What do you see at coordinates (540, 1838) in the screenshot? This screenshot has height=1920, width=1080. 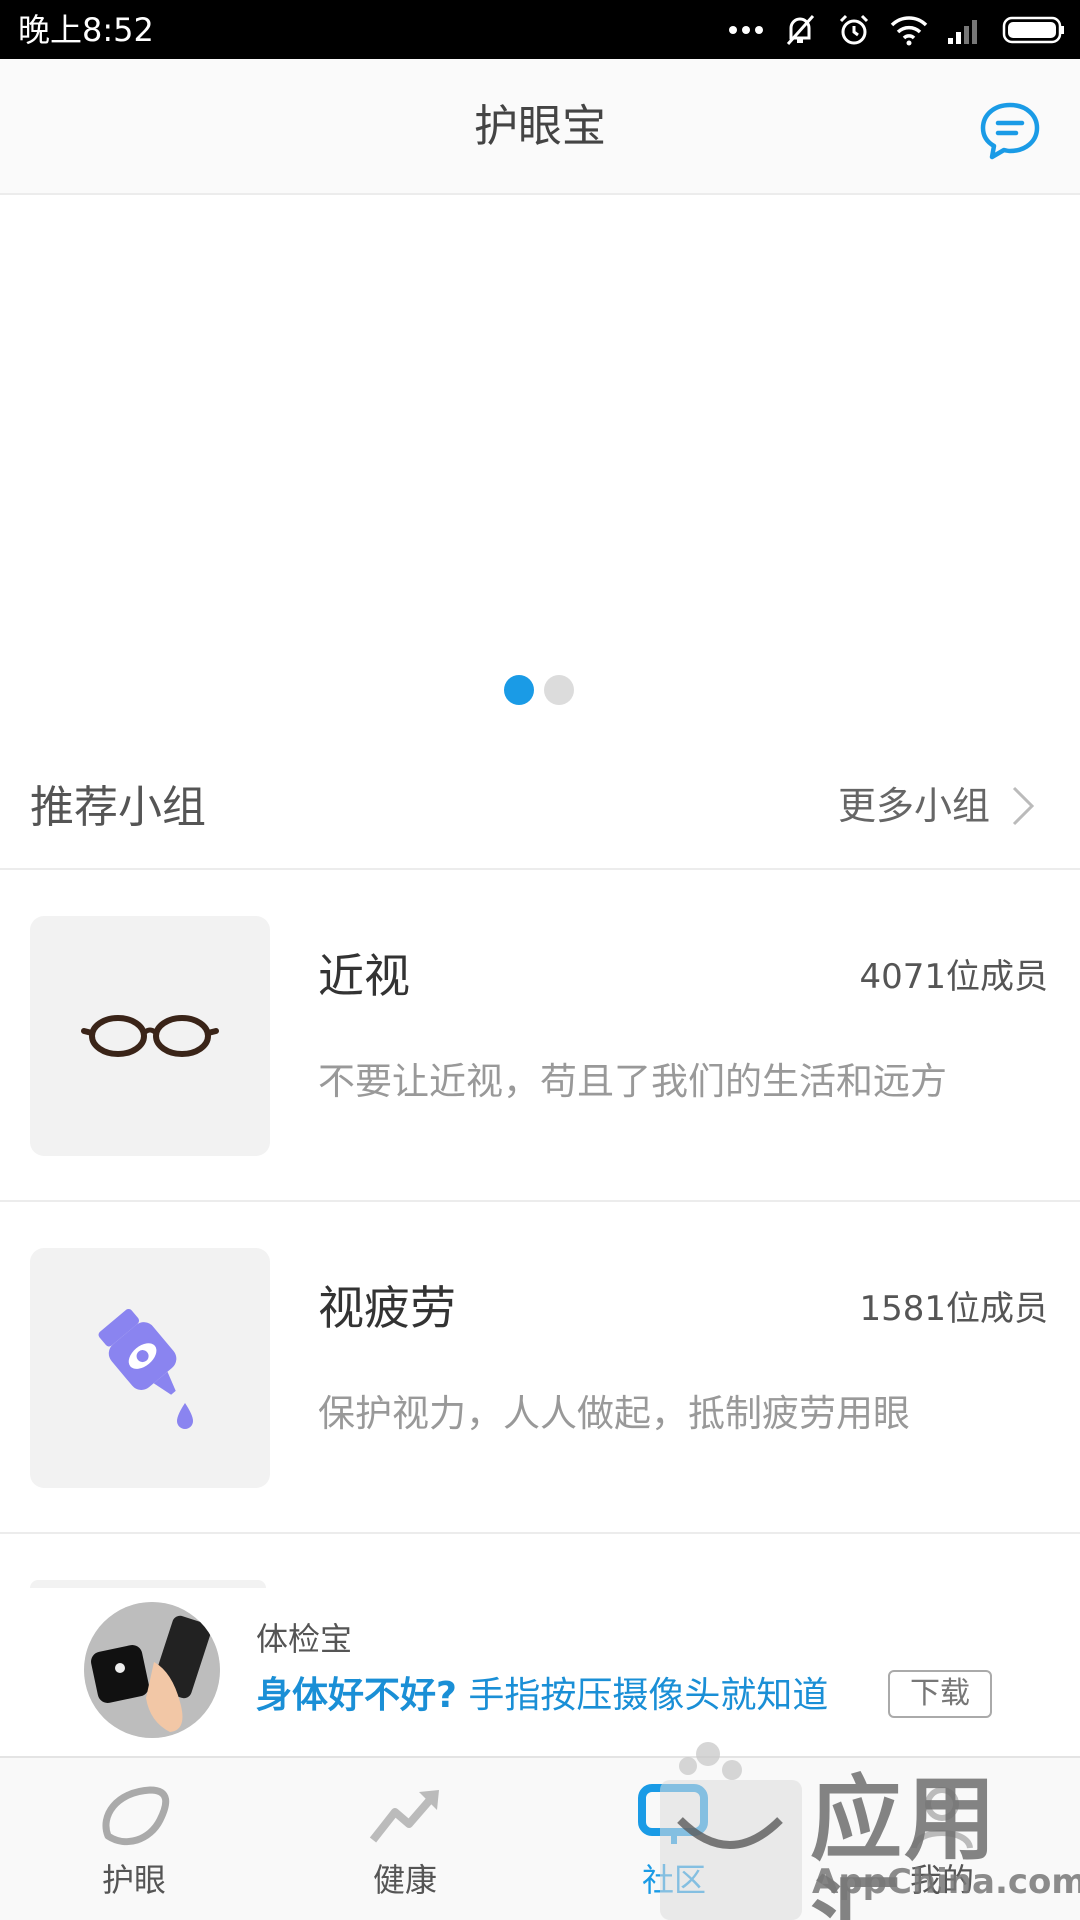 I see `bottom-navigation: 护眼 健康 社区 我的` at bounding box center [540, 1838].